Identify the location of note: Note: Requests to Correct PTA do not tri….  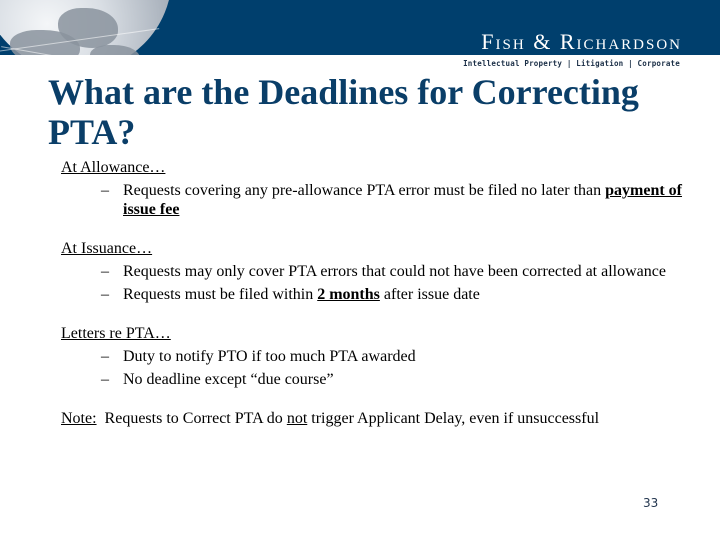
(381, 418).